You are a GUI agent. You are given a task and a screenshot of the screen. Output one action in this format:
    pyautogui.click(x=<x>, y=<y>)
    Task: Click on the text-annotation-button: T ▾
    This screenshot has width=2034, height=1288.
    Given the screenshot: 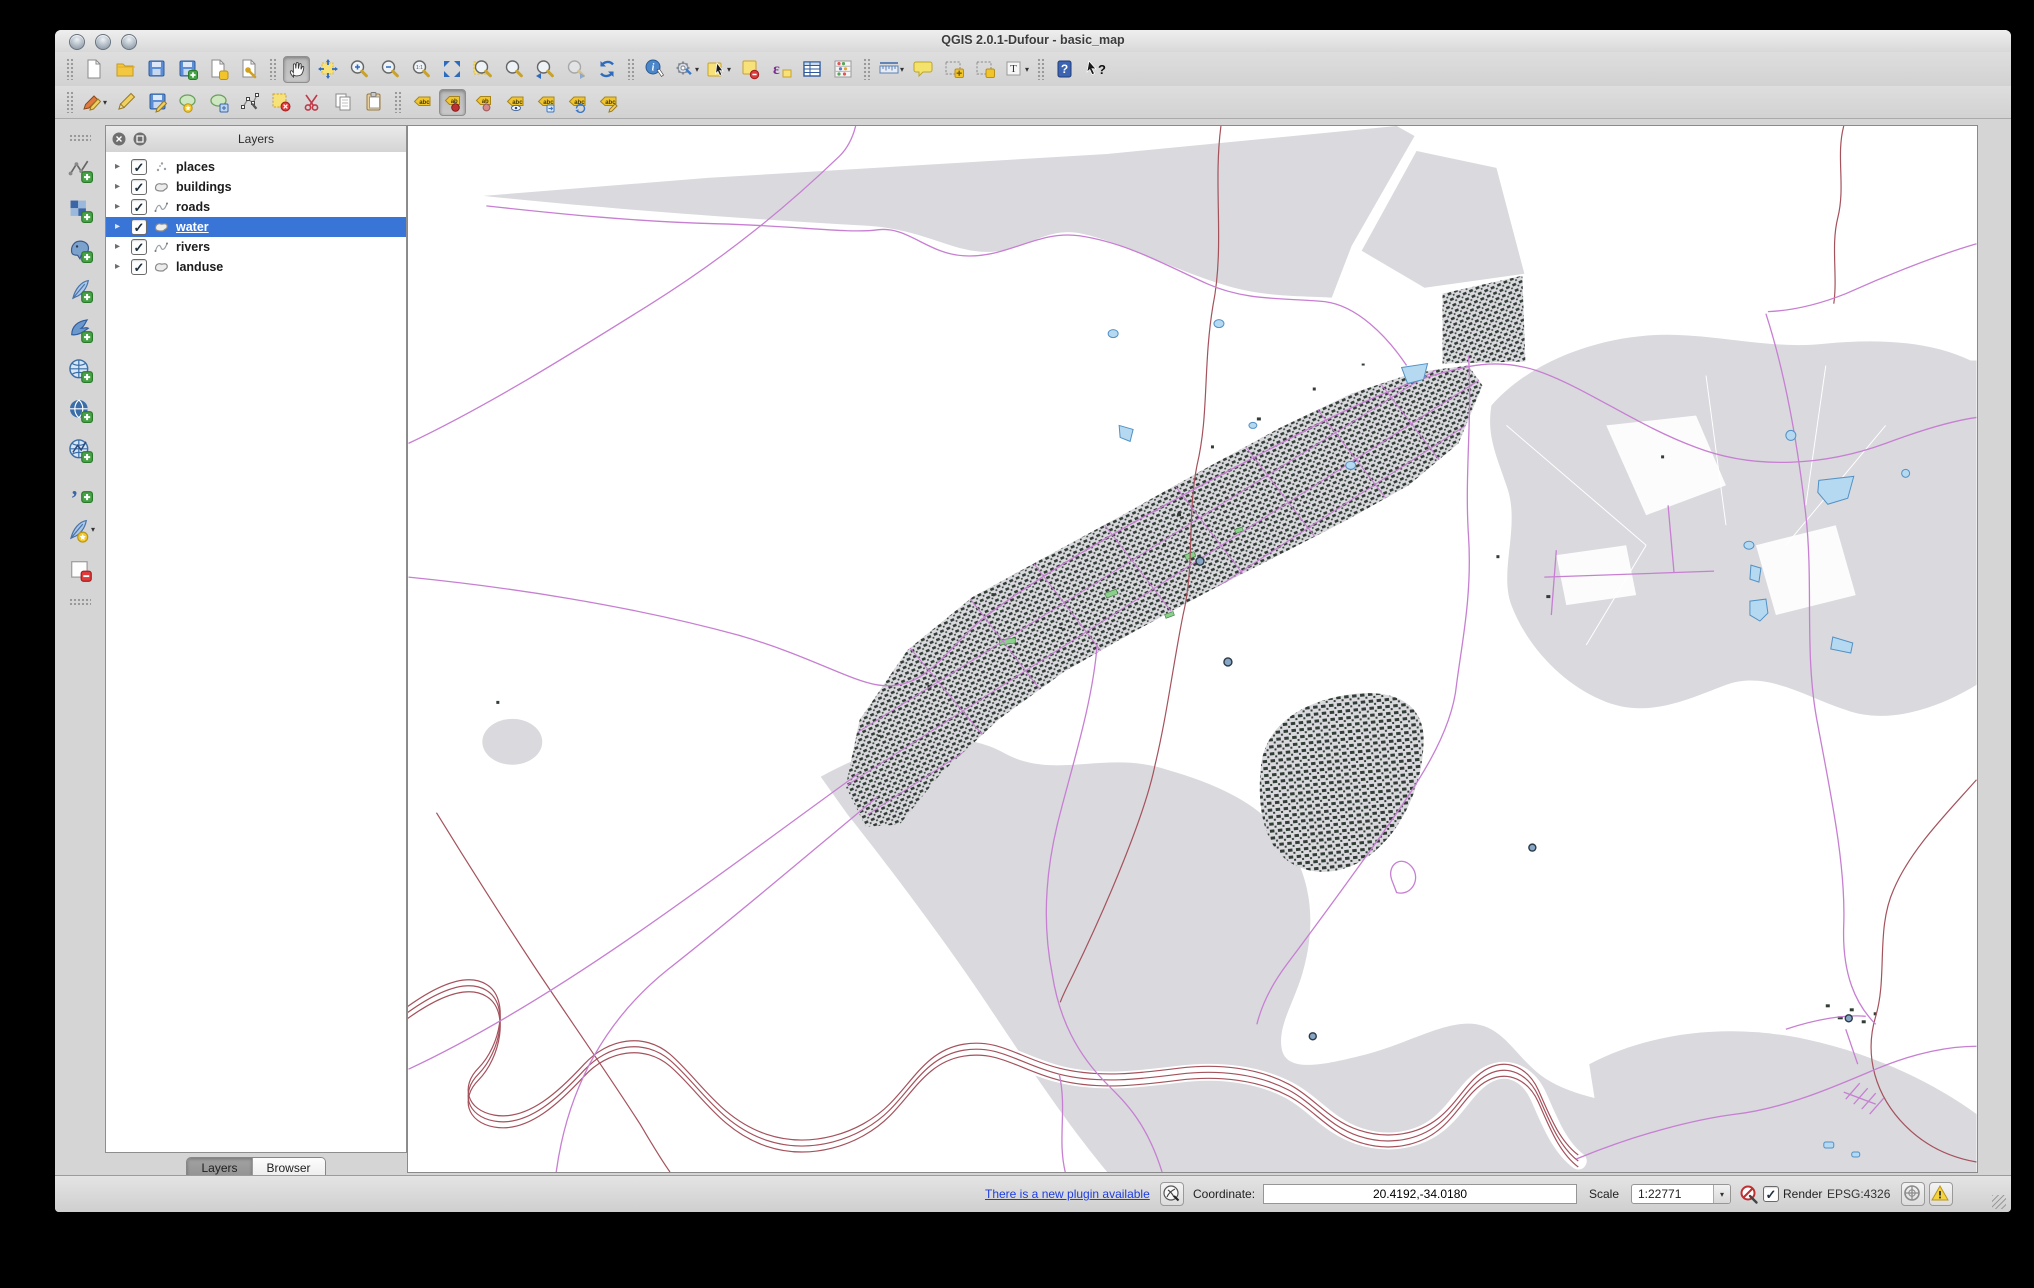 What is the action you would take?
    pyautogui.click(x=1016, y=69)
    